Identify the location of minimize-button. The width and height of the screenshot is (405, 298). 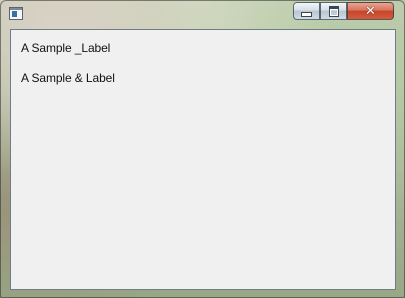
(306, 11).